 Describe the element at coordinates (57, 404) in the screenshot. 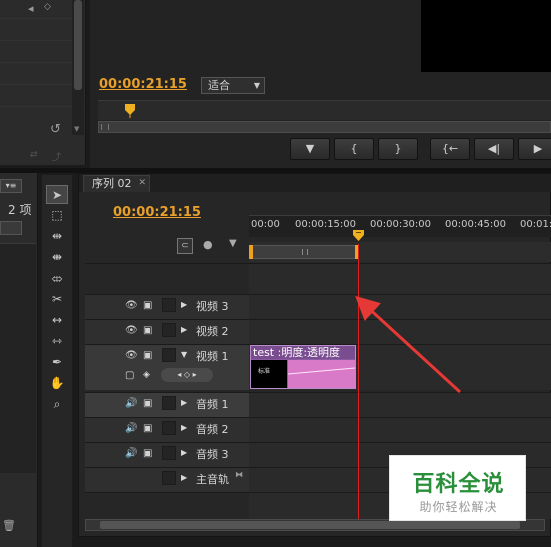

I see `zoom-tool-icon: ⌕` at that location.